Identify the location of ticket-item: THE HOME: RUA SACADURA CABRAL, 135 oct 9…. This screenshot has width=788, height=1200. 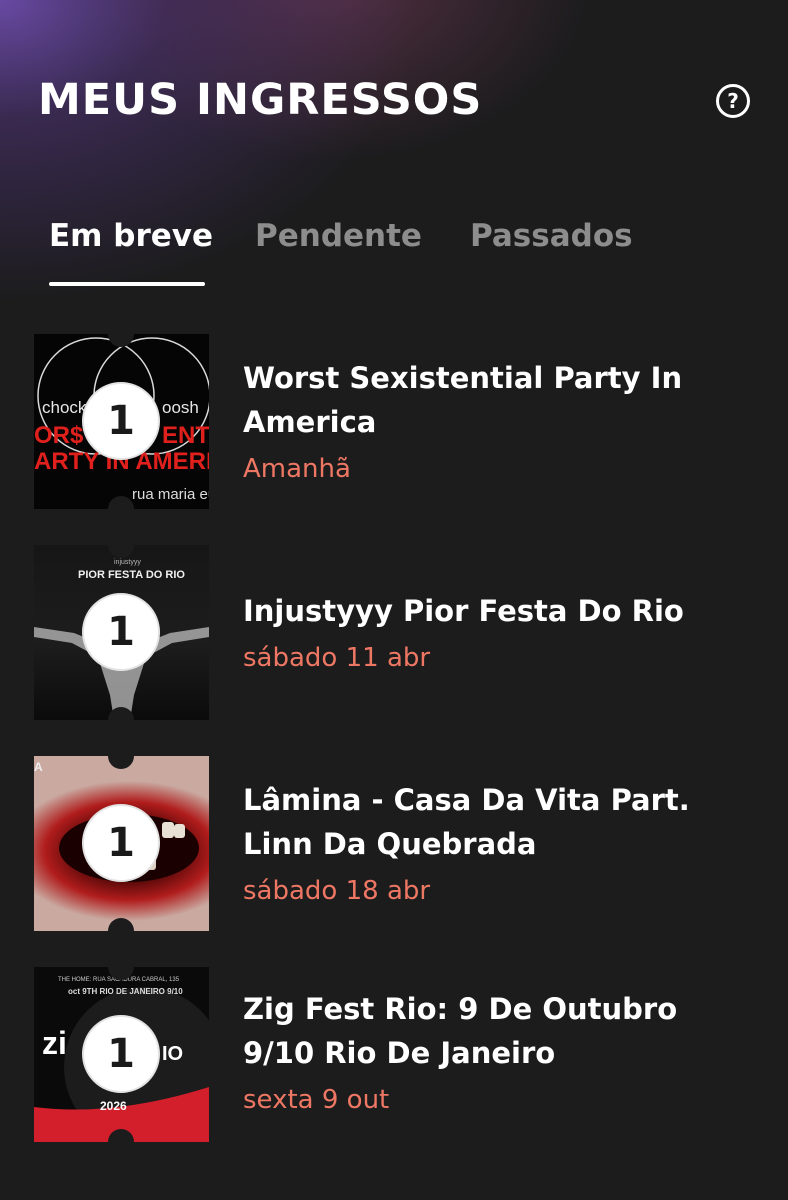
(392, 1055).